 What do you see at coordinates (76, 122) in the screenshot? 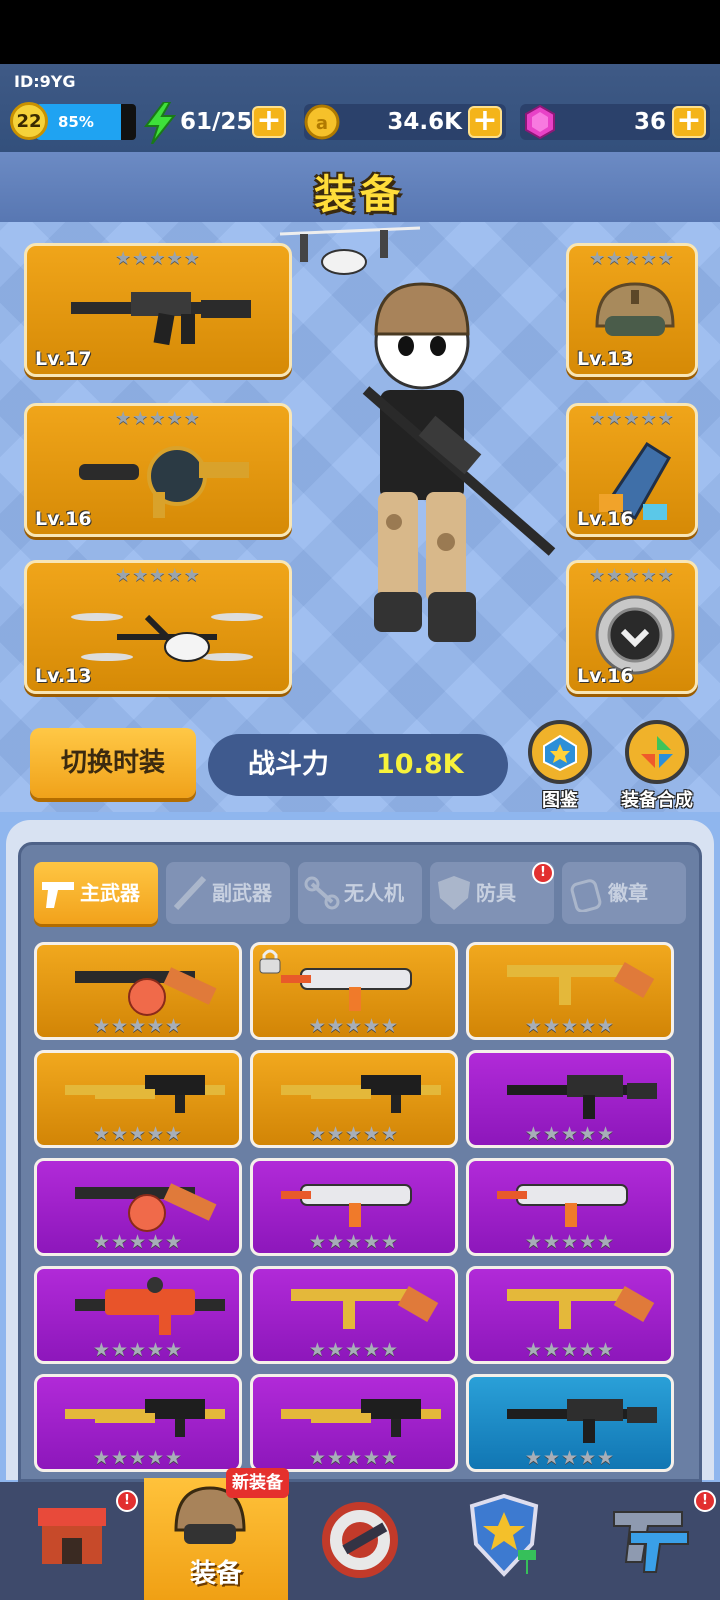
I see `xp-percent: 85%` at bounding box center [76, 122].